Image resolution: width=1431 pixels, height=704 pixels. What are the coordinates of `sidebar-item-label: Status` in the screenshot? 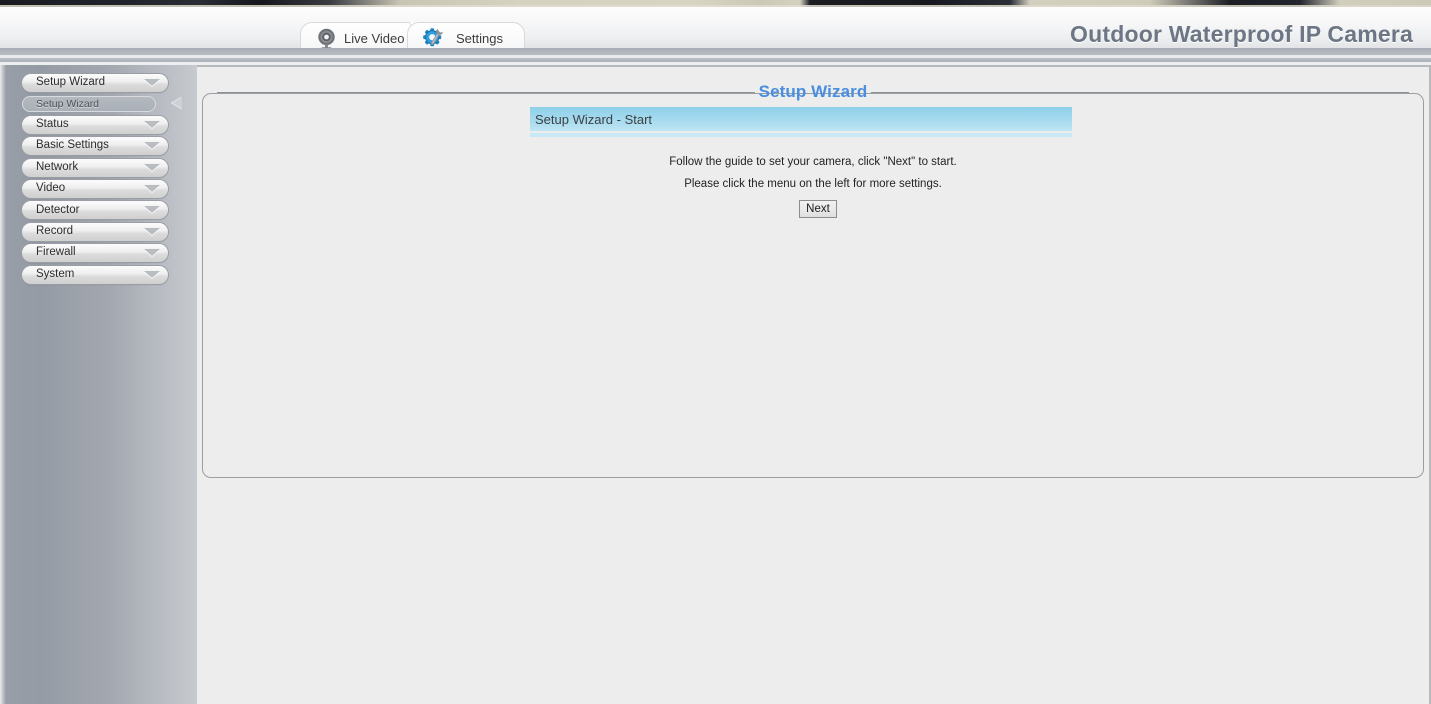 It's located at (52, 124).